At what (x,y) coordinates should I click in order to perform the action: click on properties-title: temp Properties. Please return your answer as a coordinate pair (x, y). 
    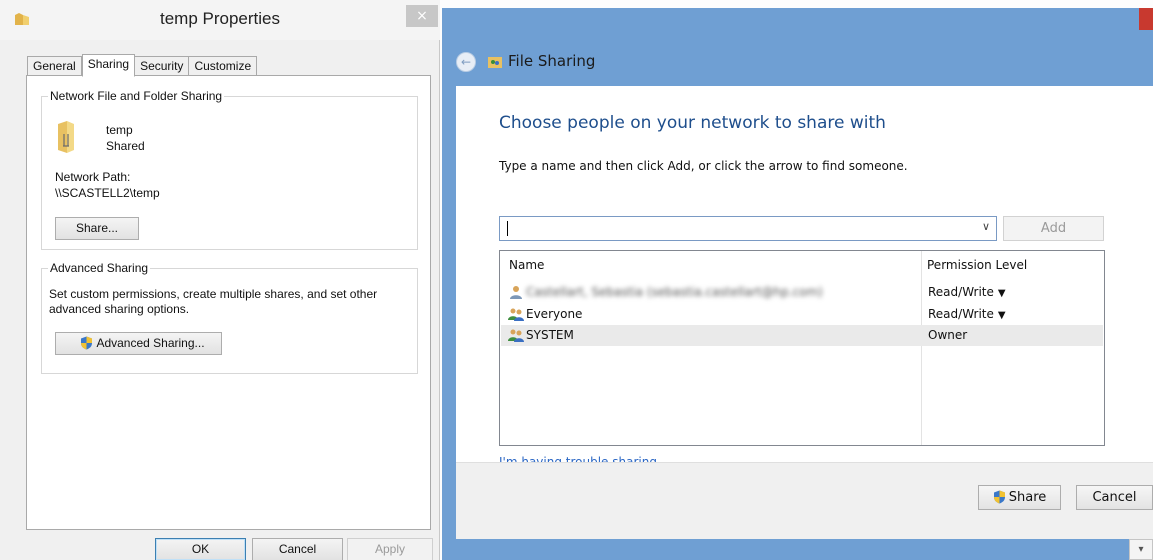
    Looking at the image, I should click on (220, 18).